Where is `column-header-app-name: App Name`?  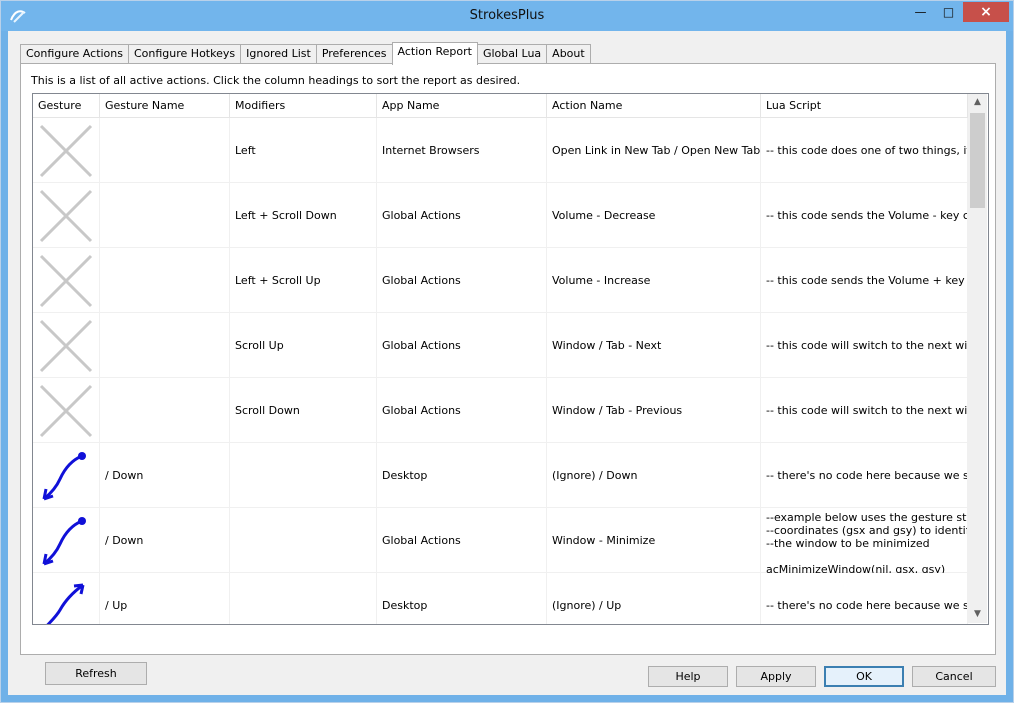
column-header-app-name: App Name is located at coordinates (462, 105).